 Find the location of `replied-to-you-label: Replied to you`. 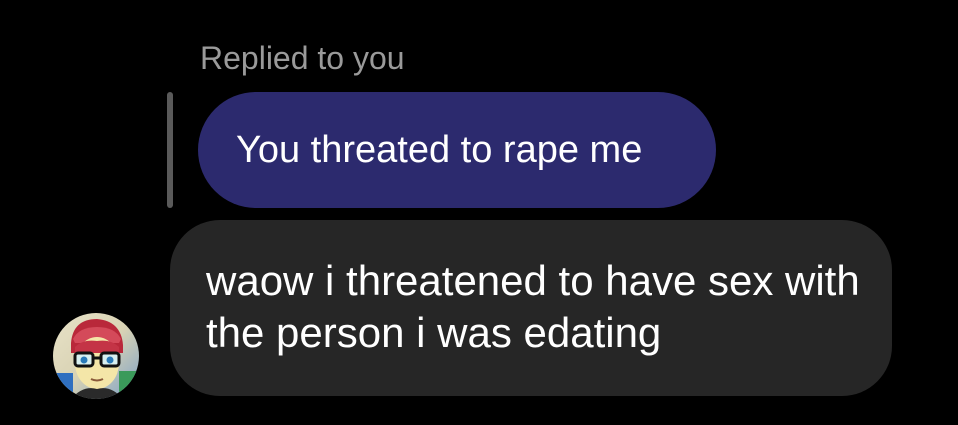

replied-to-you-label: Replied to you is located at coordinates (302, 58).